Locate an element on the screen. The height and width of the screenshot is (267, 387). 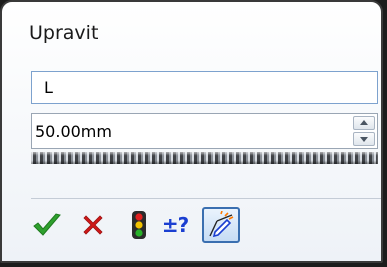
ok-button is located at coordinates (47, 225).